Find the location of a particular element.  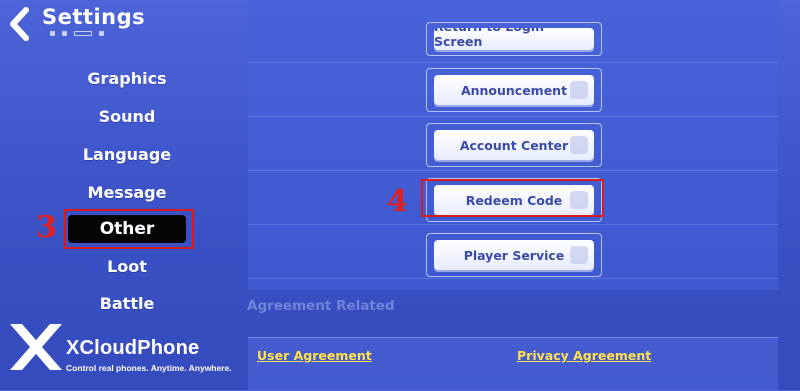

back-button is located at coordinates (20, 24).